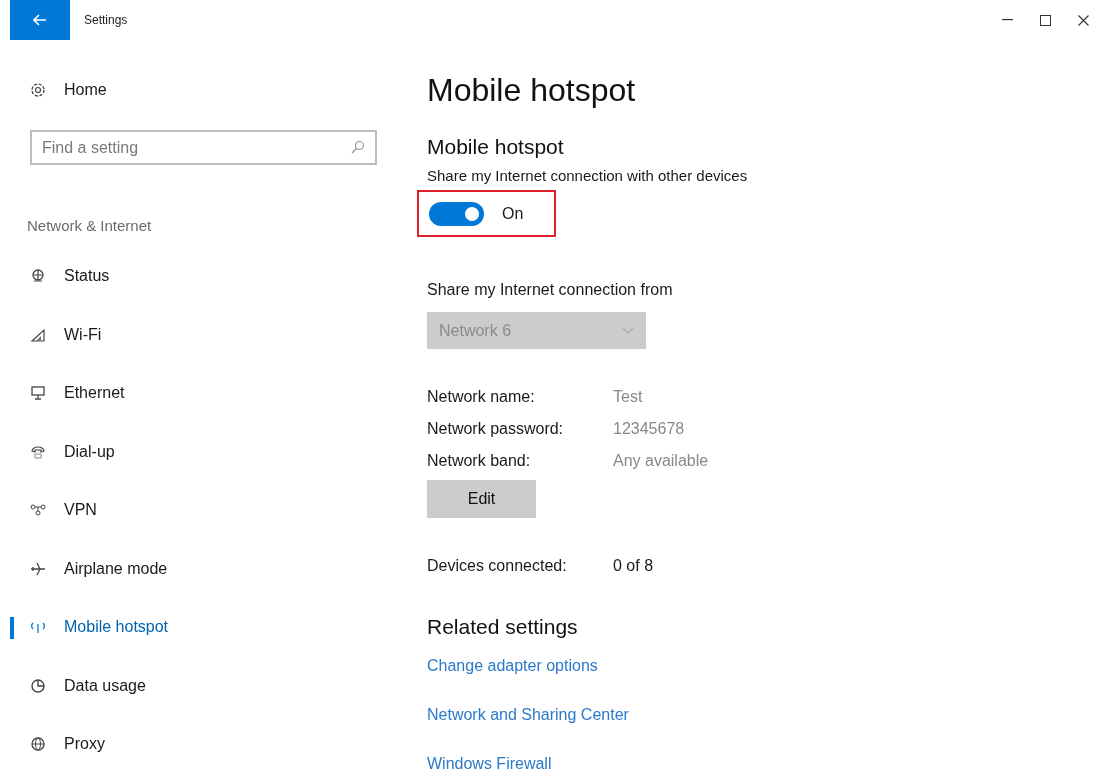 The width and height of the screenshot is (1105, 772). Describe the element at coordinates (481, 499) in the screenshot. I see `edit-button: Edit` at that location.